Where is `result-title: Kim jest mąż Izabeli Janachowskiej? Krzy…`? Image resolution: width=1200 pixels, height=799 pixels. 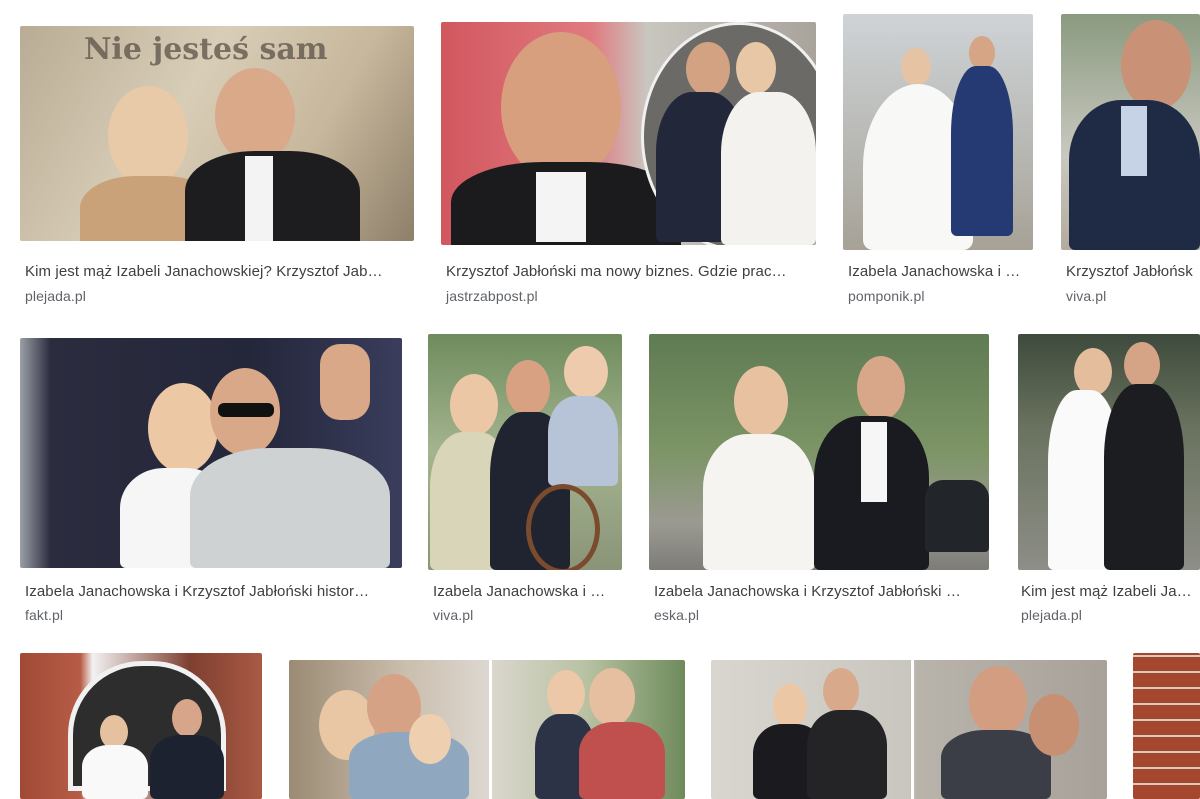
result-title: Kim jest mąż Izabeli Janachowskiej? Krzy… is located at coordinates (220, 271).